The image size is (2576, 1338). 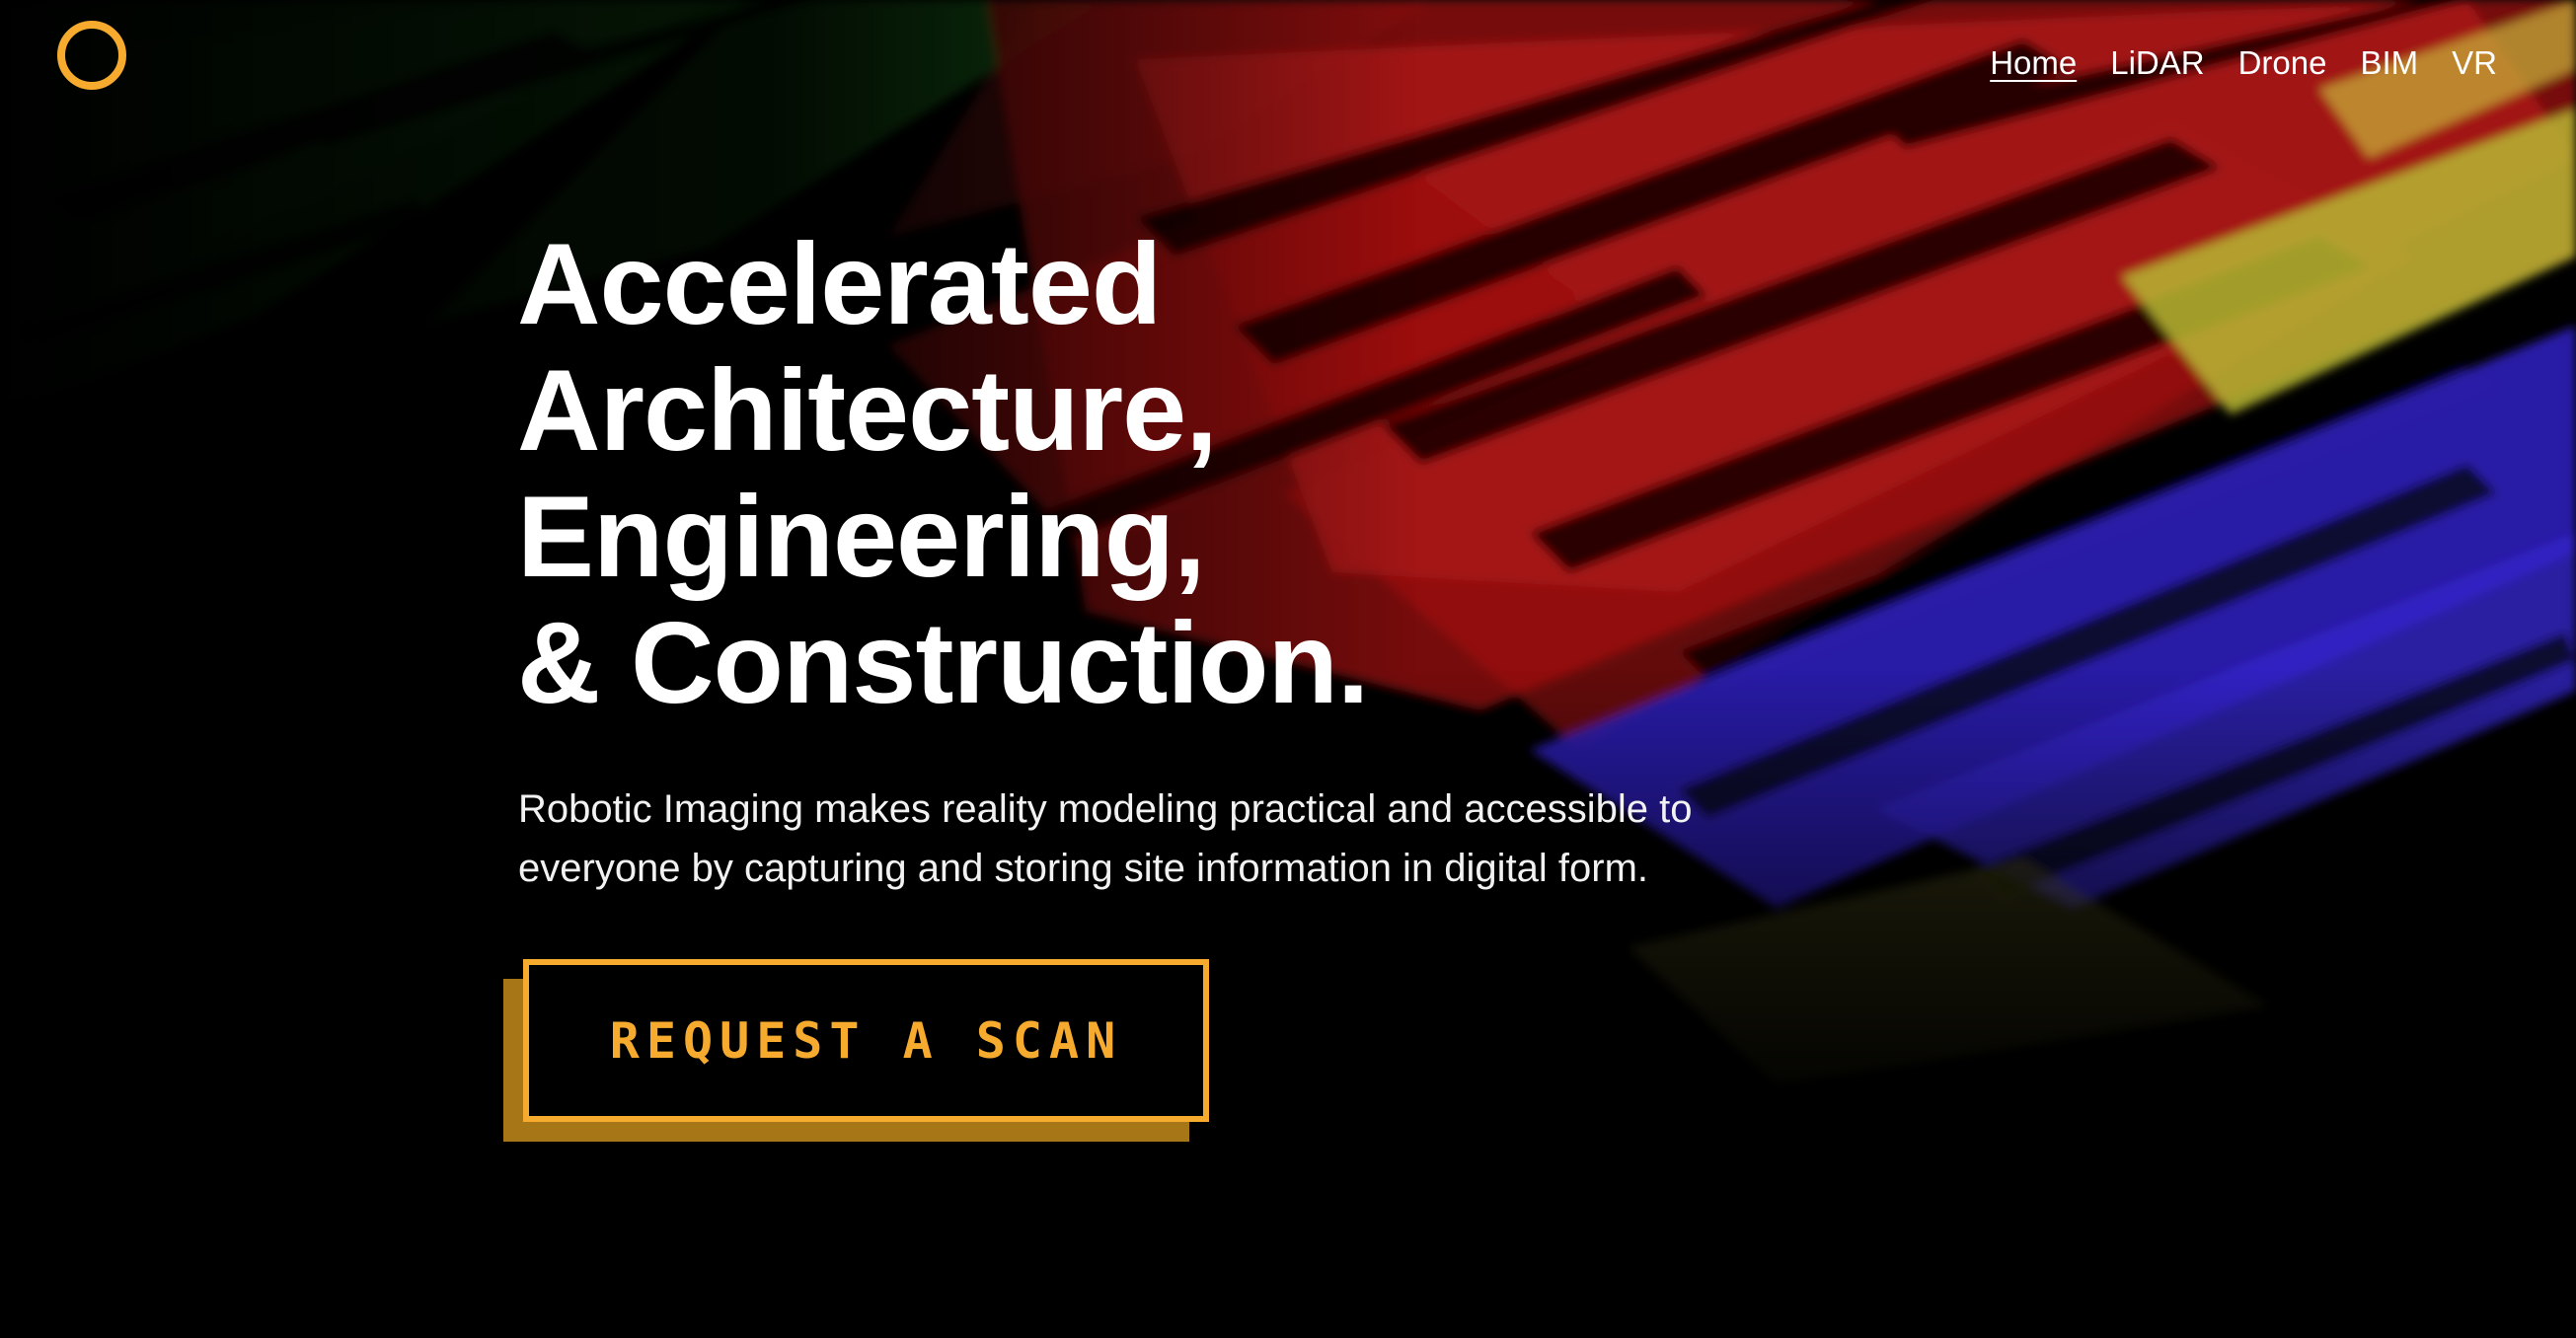 I want to click on headline-line-2: Architecture,, so click(x=867, y=410).